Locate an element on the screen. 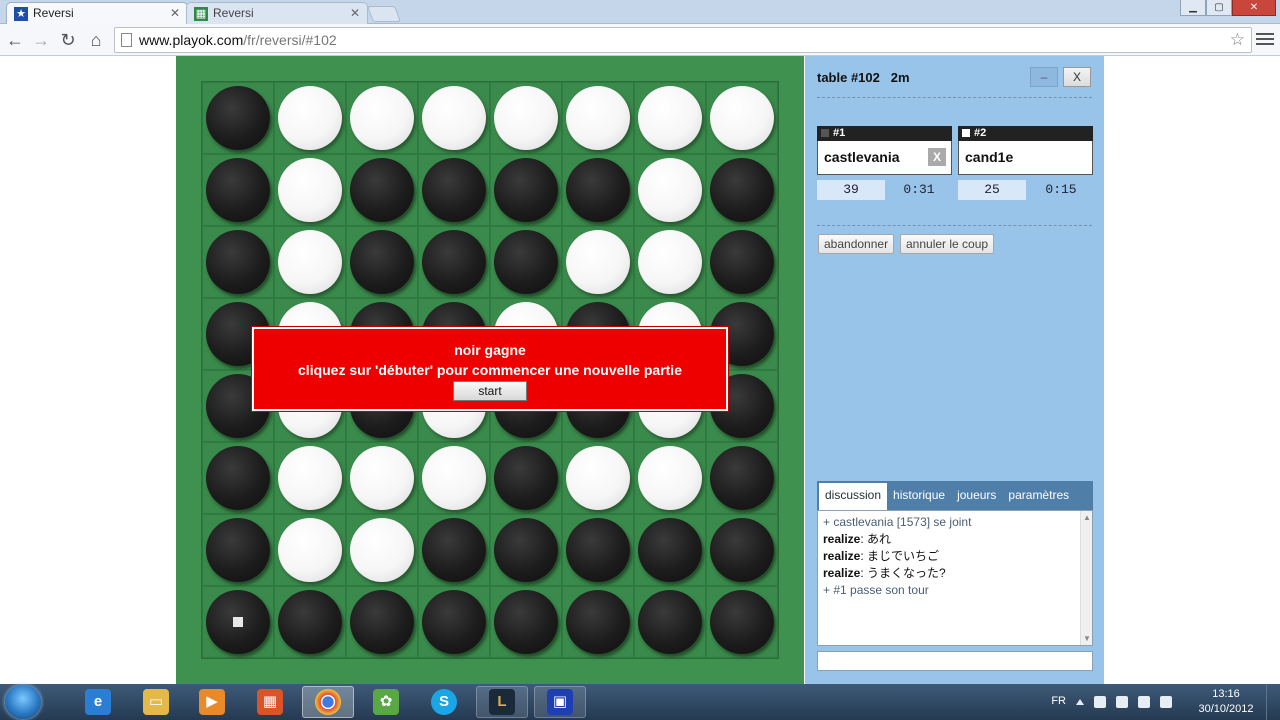 The image size is (1280, 720). language-indicator: FR is located at coordinates (1058, 701).